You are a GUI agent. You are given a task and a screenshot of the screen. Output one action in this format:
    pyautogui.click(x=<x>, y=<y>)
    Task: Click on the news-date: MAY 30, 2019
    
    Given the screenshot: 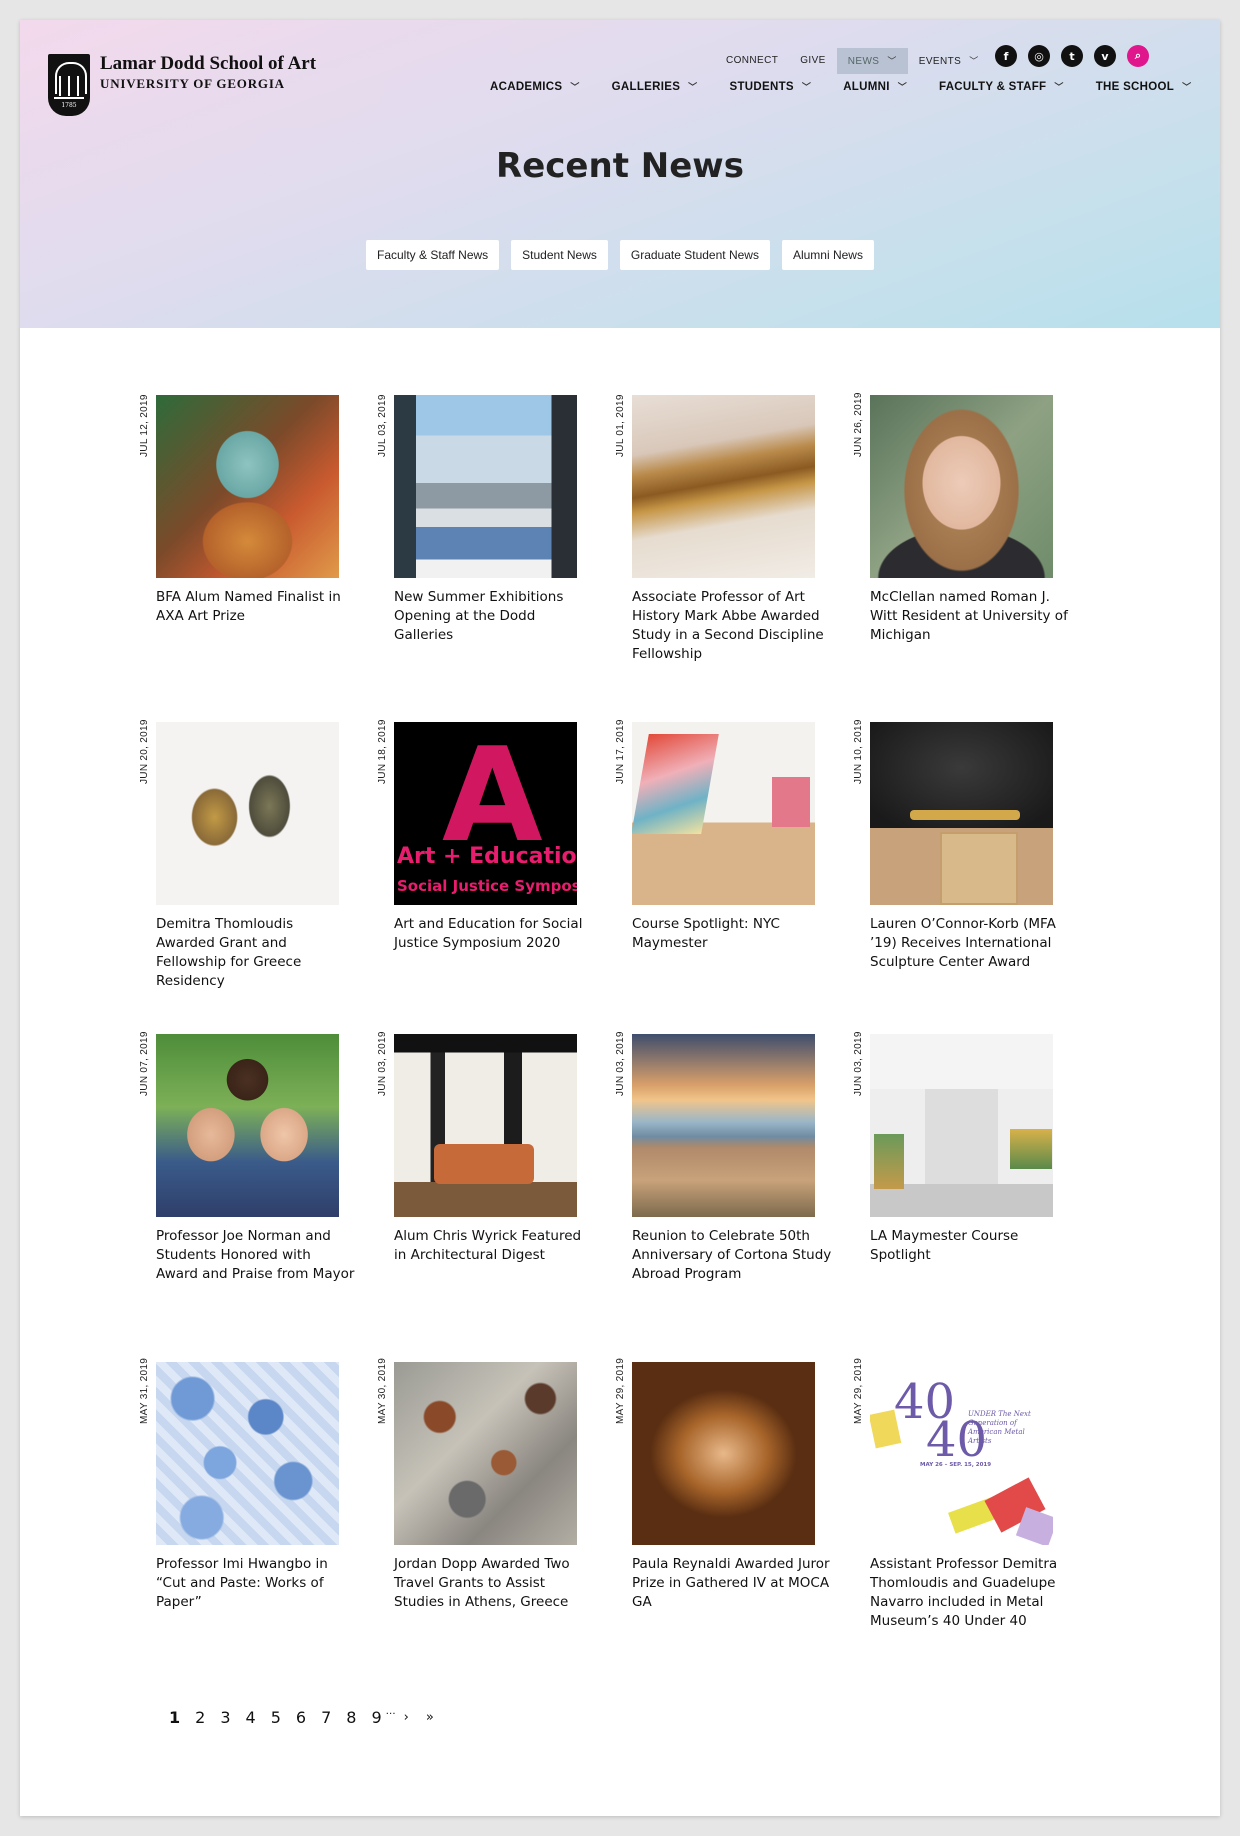 What is the action you would take?
    pyautogui.click(x=382, y=1390)
    